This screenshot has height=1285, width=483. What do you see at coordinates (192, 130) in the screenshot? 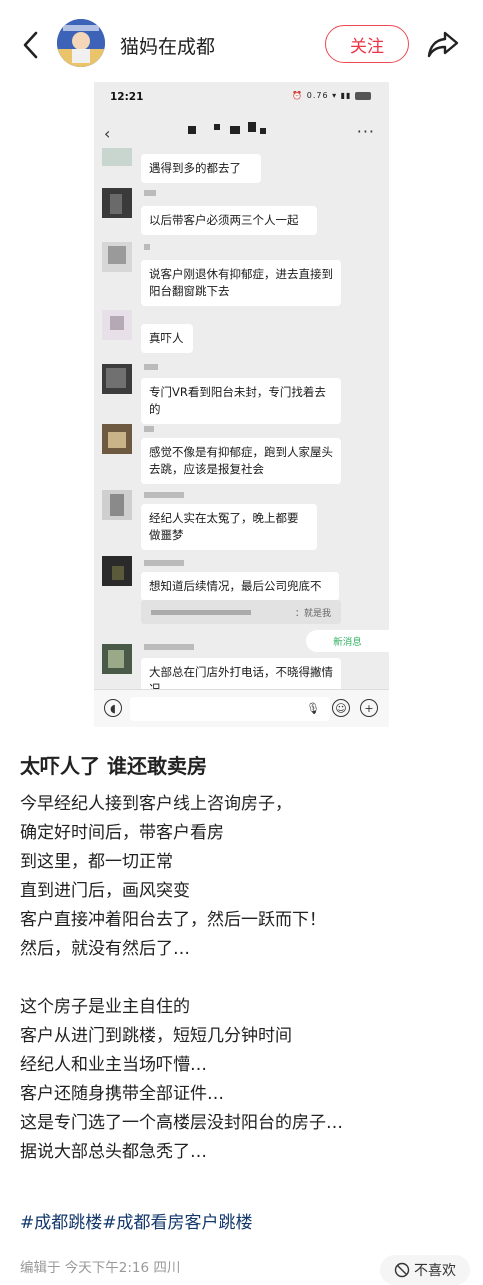
I see `blurred-chat-title` at bounding box center [192, 130].